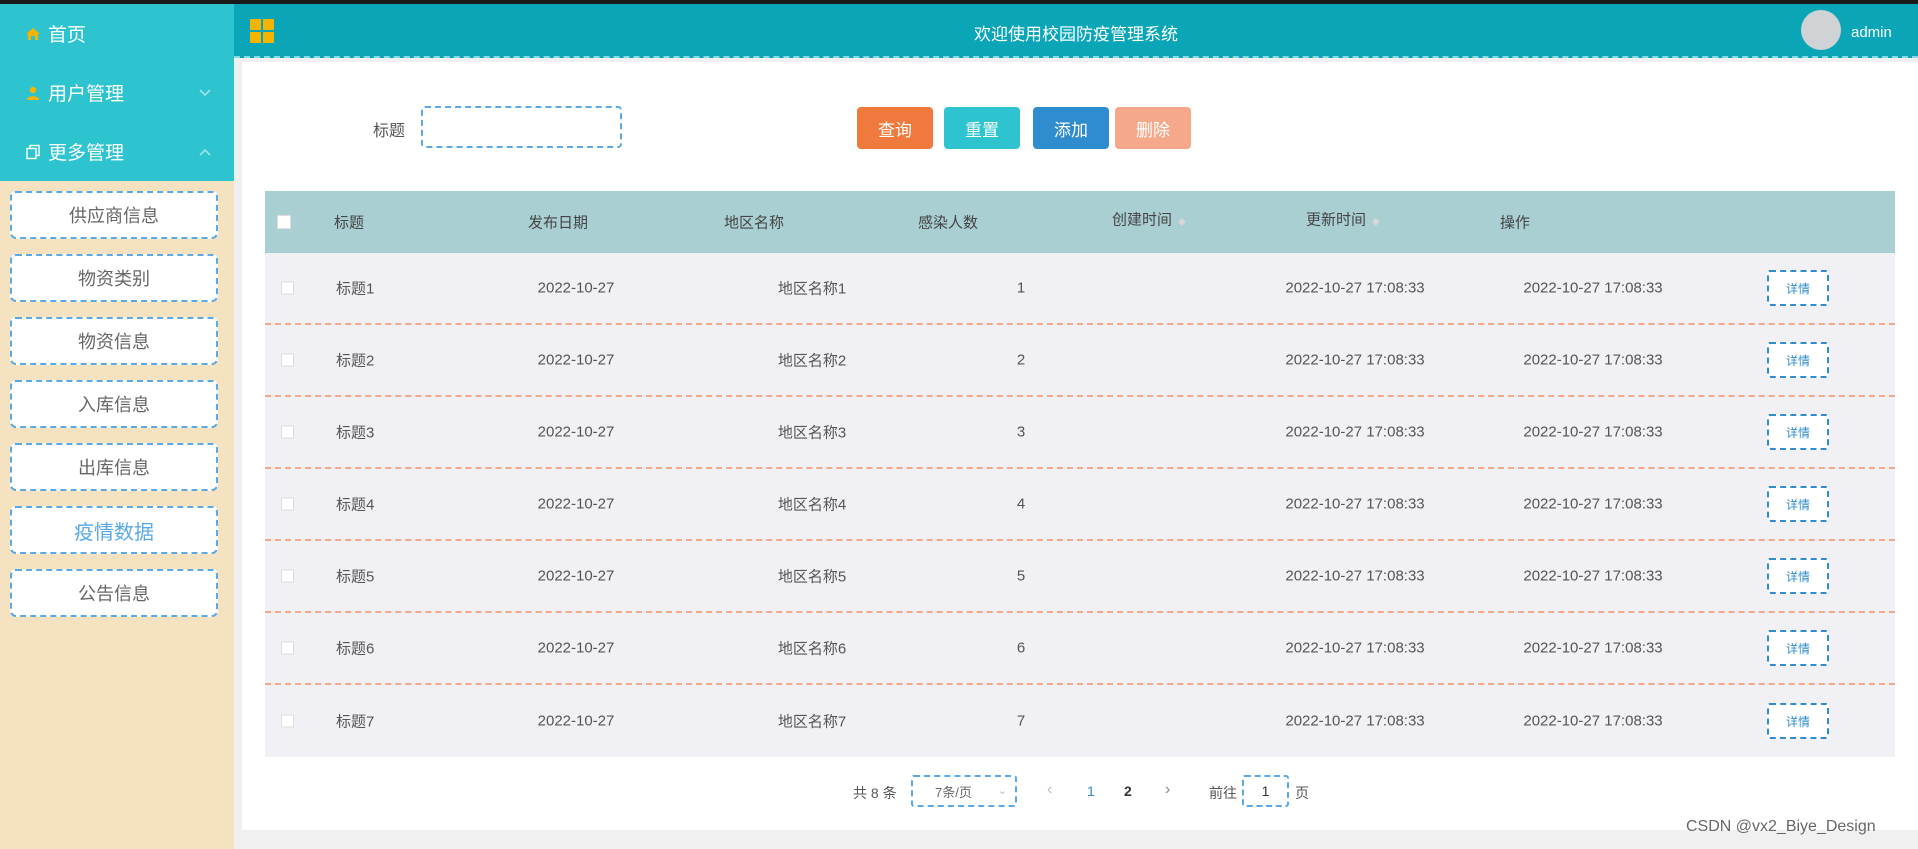  What do you see at coordinates (1223, 793) in the screenshot?
I see `goto-label: 前往` at bounding box center [1223, 793].